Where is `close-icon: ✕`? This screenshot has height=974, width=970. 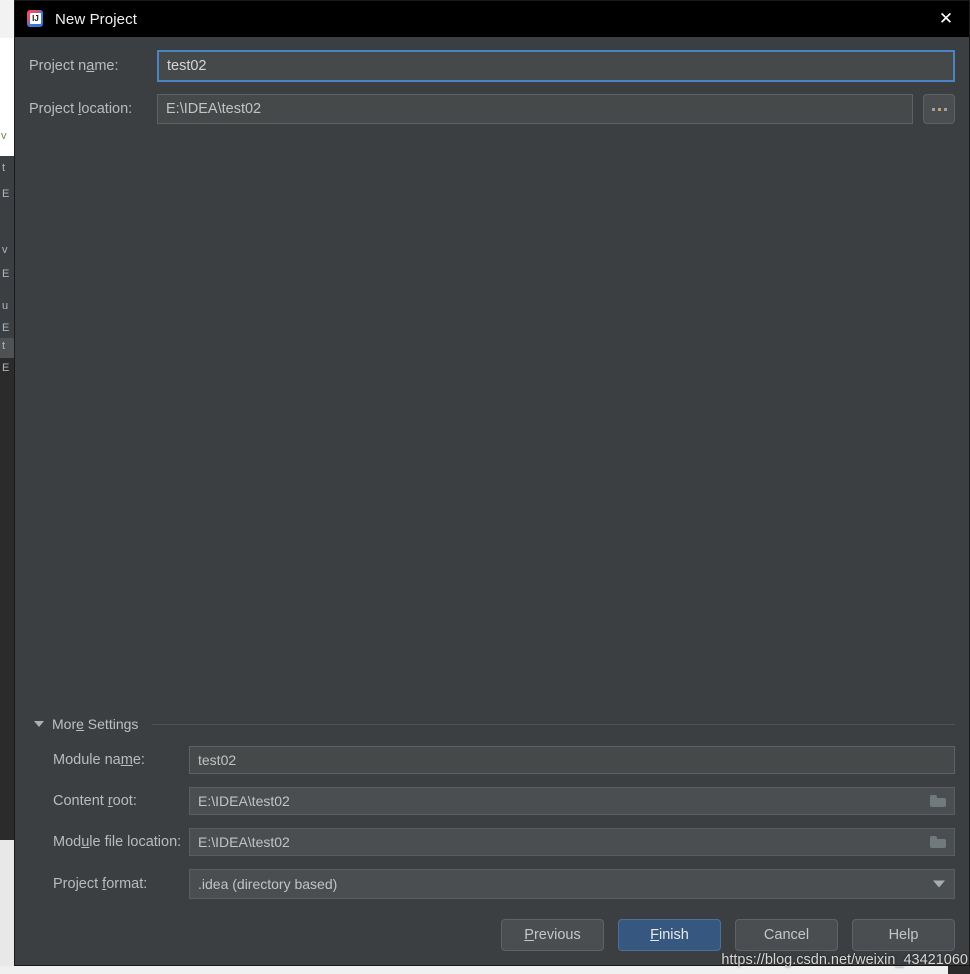
close-icon: ✕ is located at coordinates (946, 19).